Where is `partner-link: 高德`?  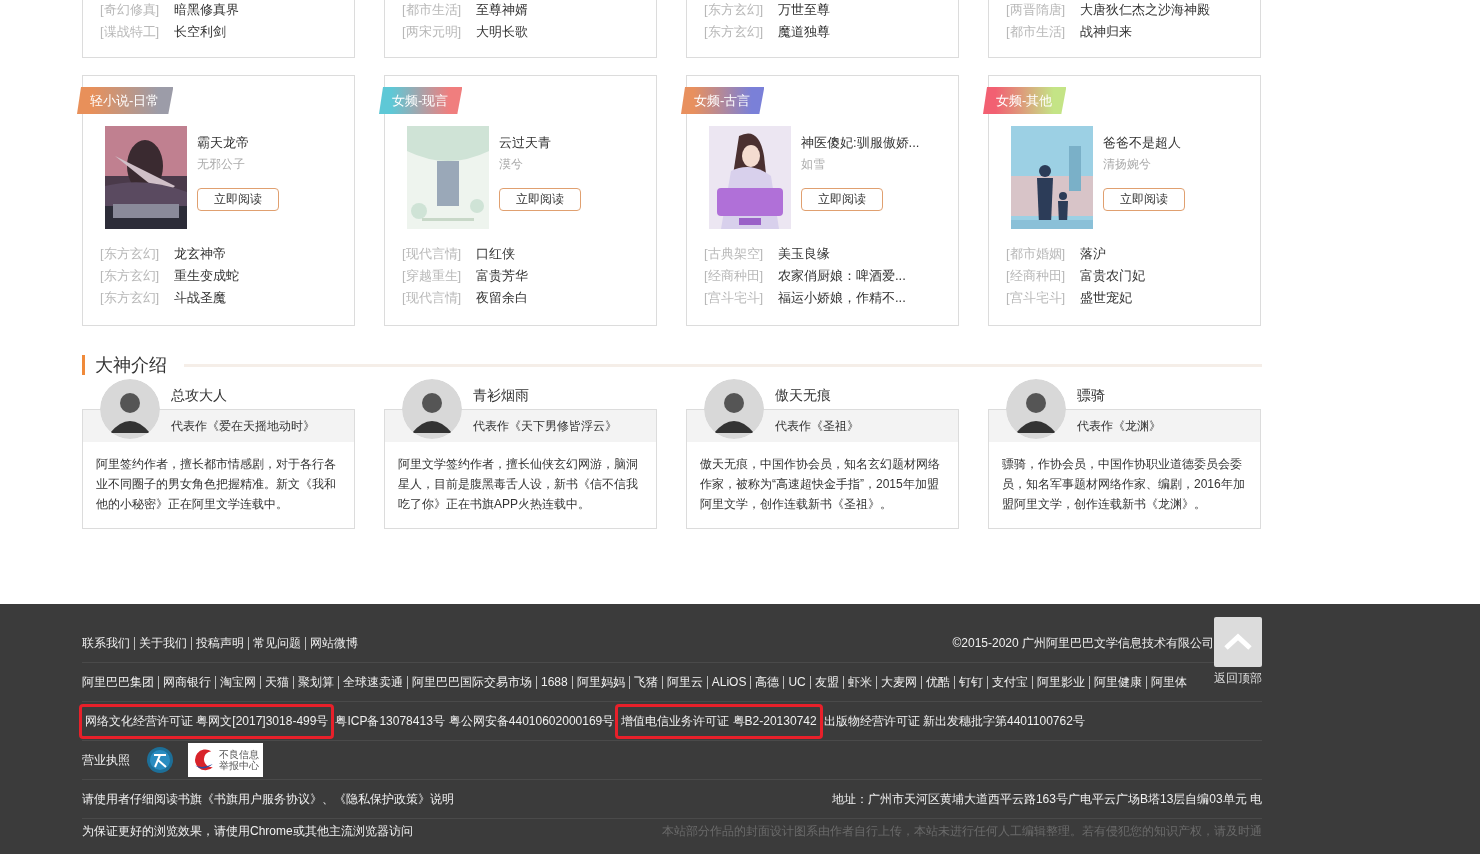 partner-link: 高德 is located at coordinates (767, 682).